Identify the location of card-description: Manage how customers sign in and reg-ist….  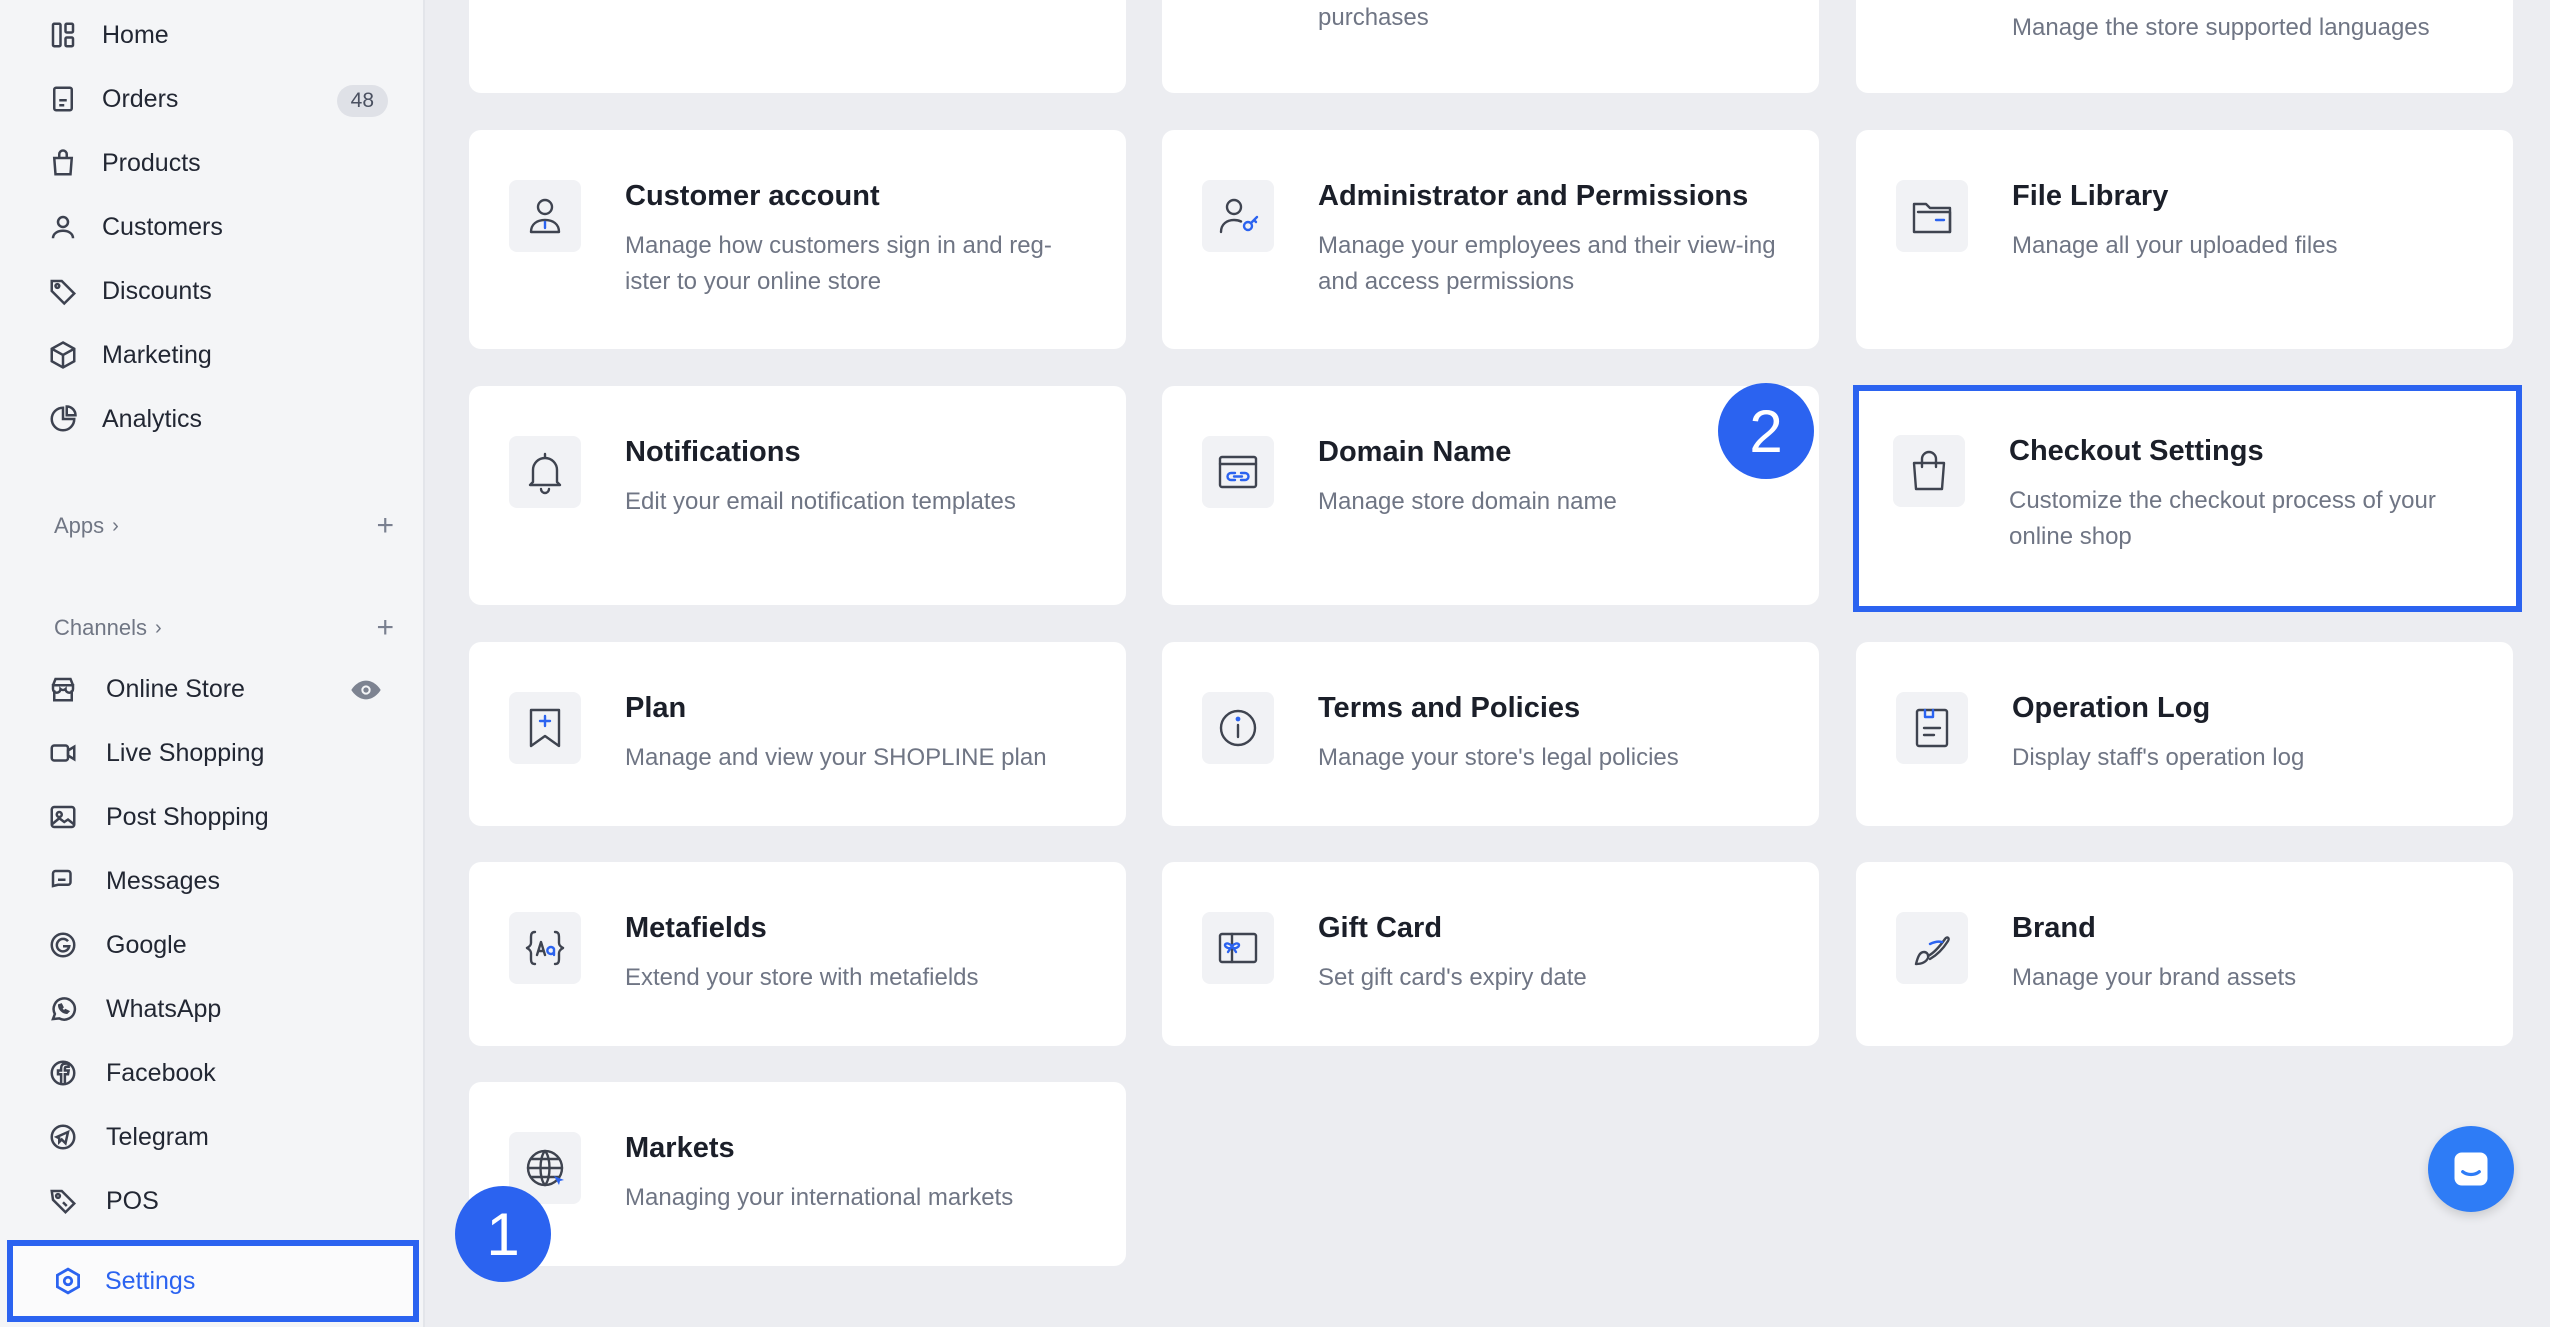
(838, 263).